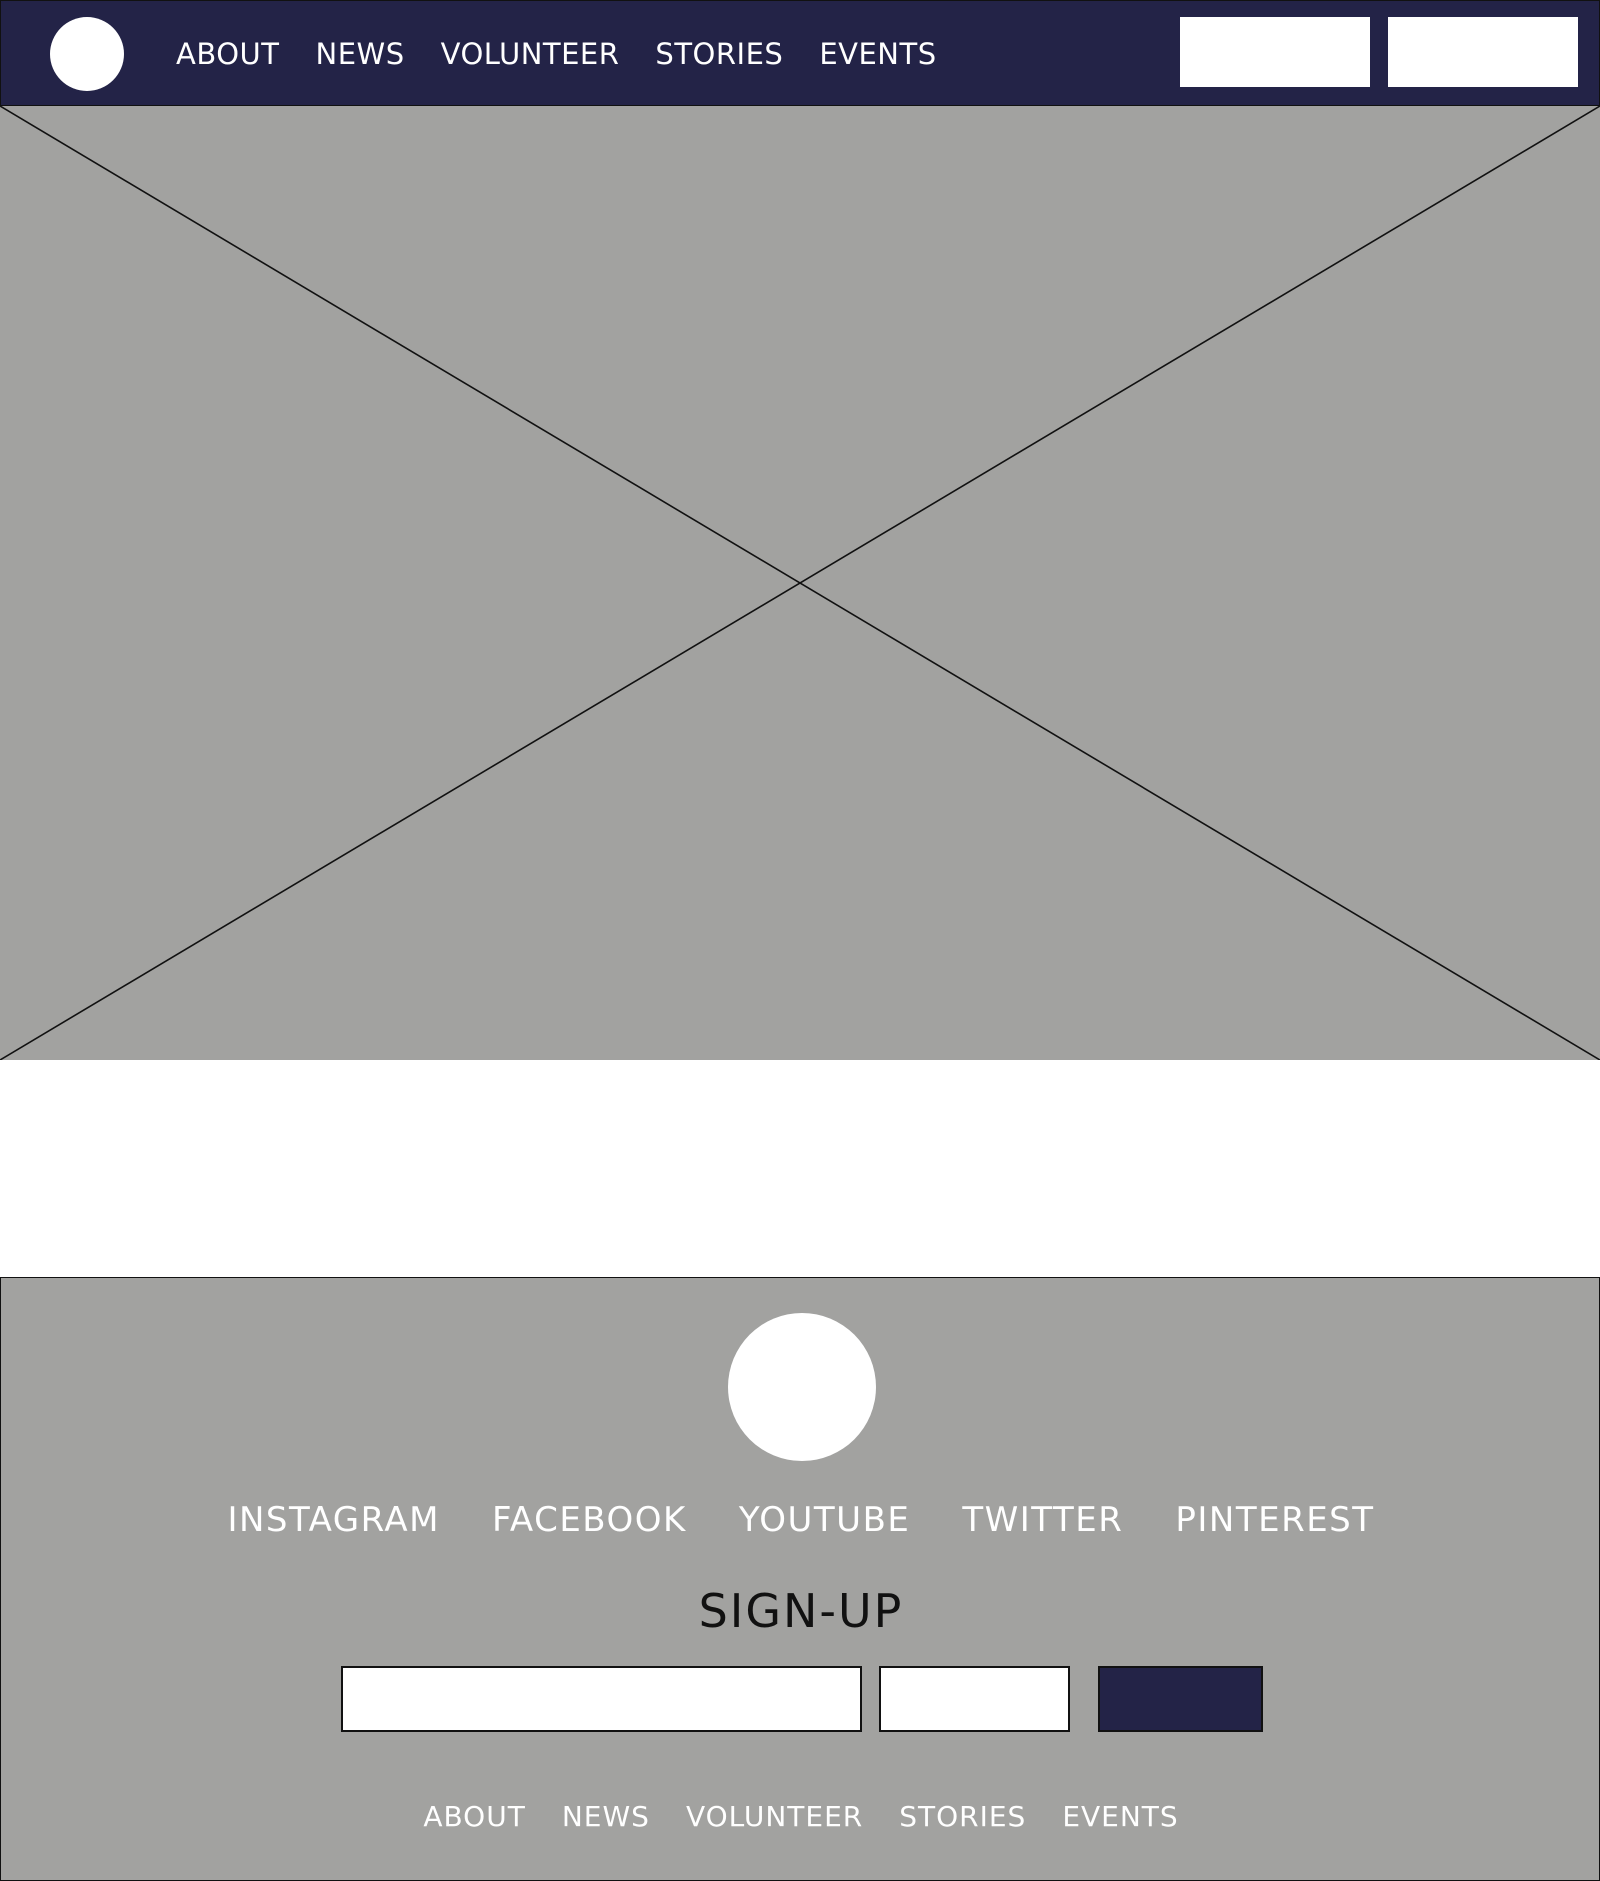 The image size is (1600, 1881). What do you see at coordinates (877, 54) in the screenshot?
I see `nav-link-events: EVENTS` at bounding box center [877, 54].